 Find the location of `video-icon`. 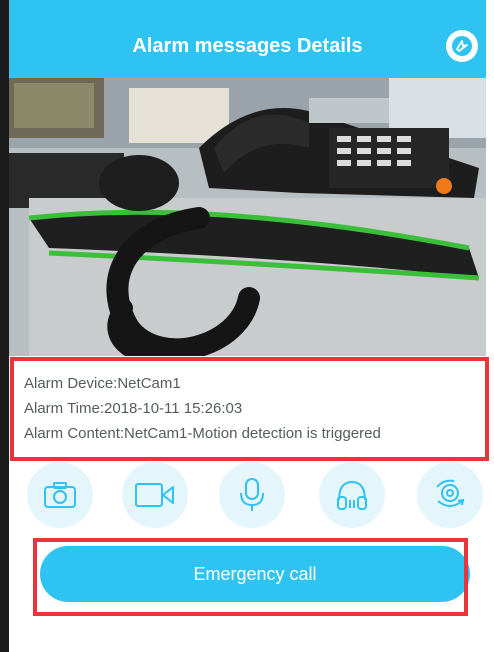

video-icon is located at coordinates (154, 495).